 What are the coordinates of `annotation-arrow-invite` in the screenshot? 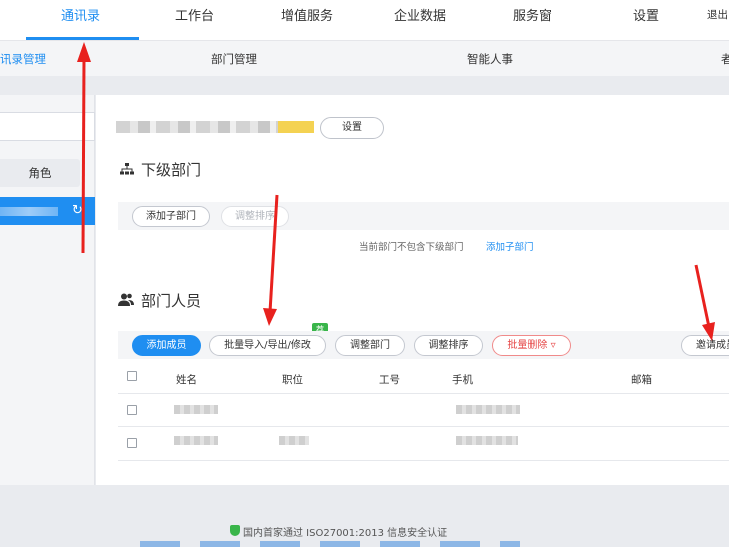 It's located at (704, 302).